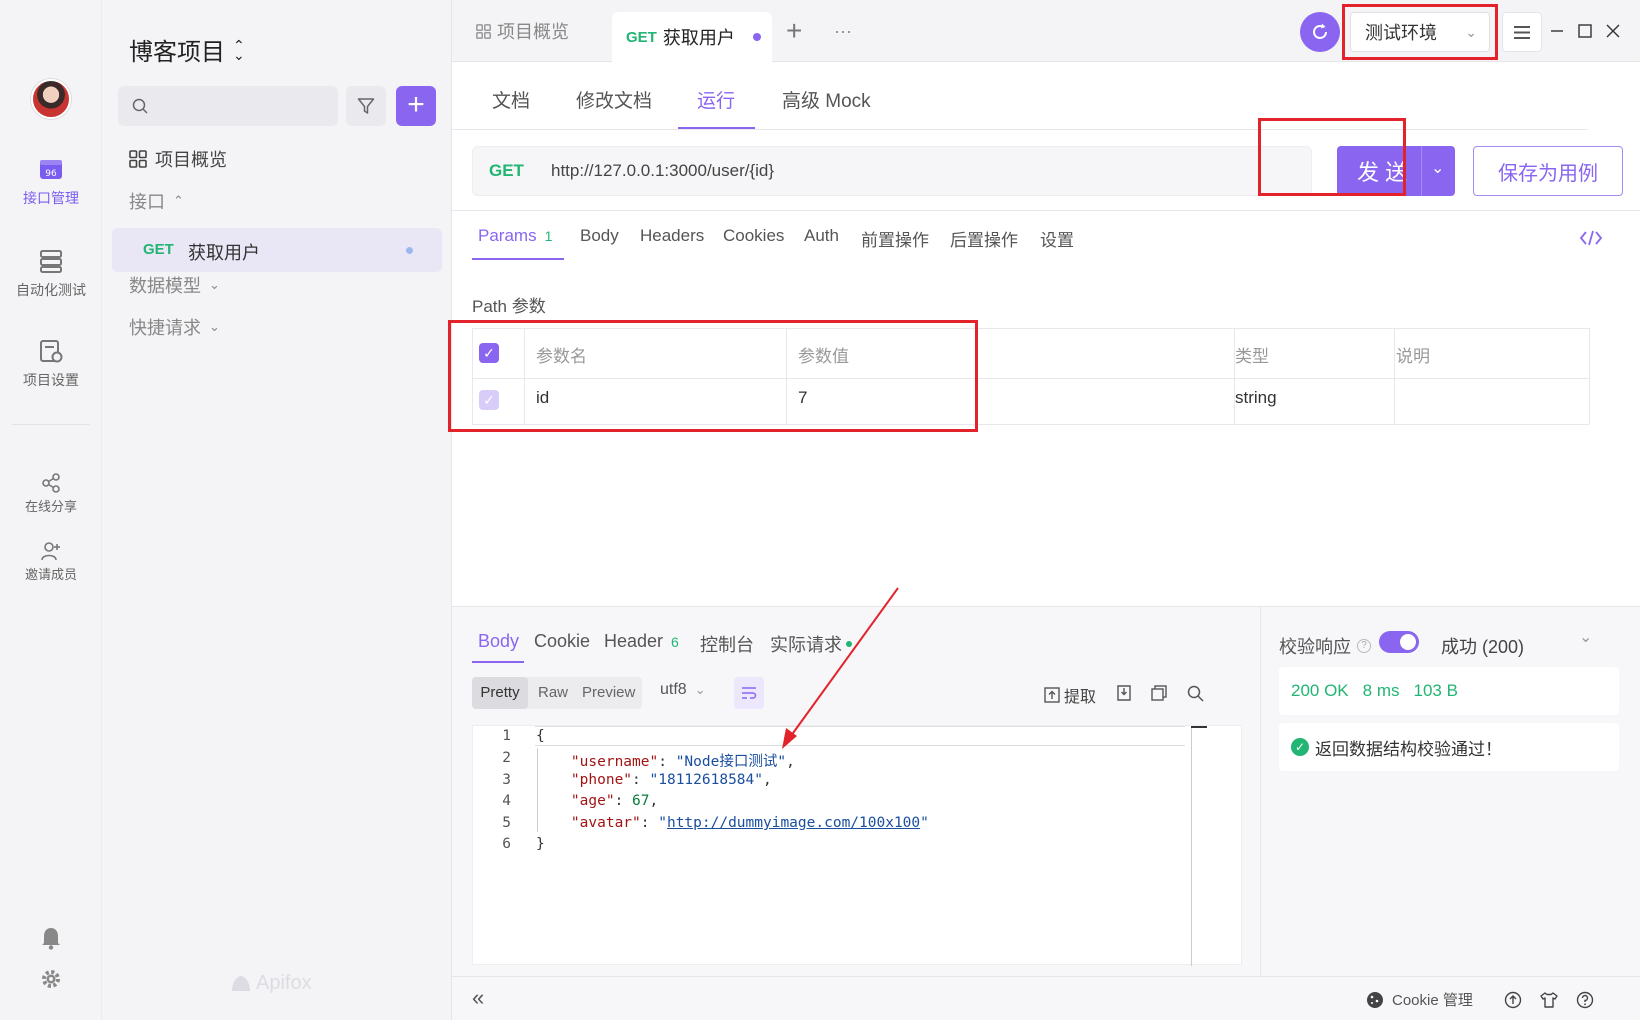 This screenshot has height=1020, width=1640. I want to click on sync-button, so click(1320, 32).